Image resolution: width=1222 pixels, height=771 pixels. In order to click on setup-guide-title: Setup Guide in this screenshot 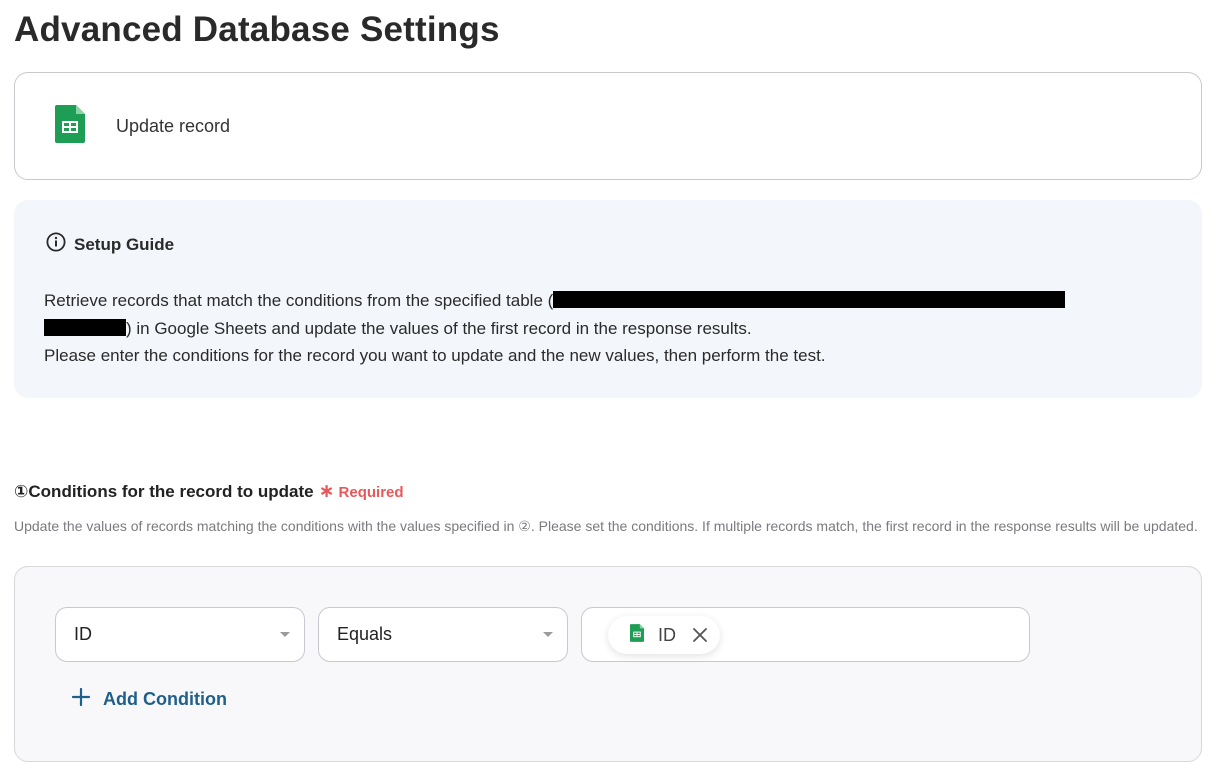, I will do `click(124, 244)`.